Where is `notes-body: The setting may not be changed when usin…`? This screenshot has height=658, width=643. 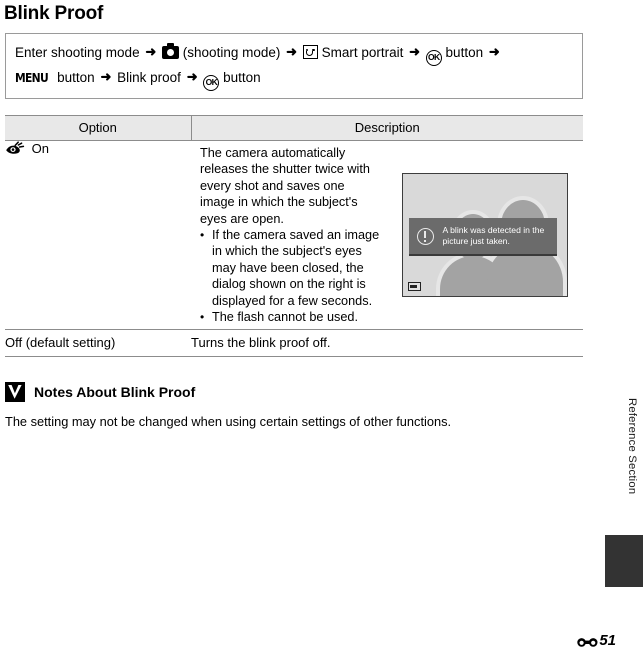
notes-body: The setting may not be changed when usin… is located at coordinates (228, 421).